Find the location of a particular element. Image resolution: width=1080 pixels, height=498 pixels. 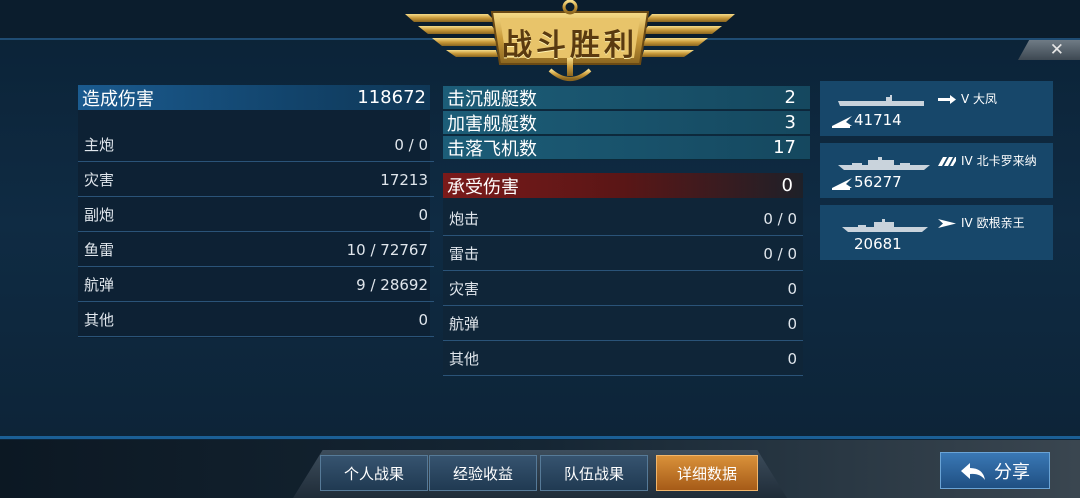

ship-card-prinz-eugen: IV 欧根亲王 20681 is located at coordinates (936, 232).